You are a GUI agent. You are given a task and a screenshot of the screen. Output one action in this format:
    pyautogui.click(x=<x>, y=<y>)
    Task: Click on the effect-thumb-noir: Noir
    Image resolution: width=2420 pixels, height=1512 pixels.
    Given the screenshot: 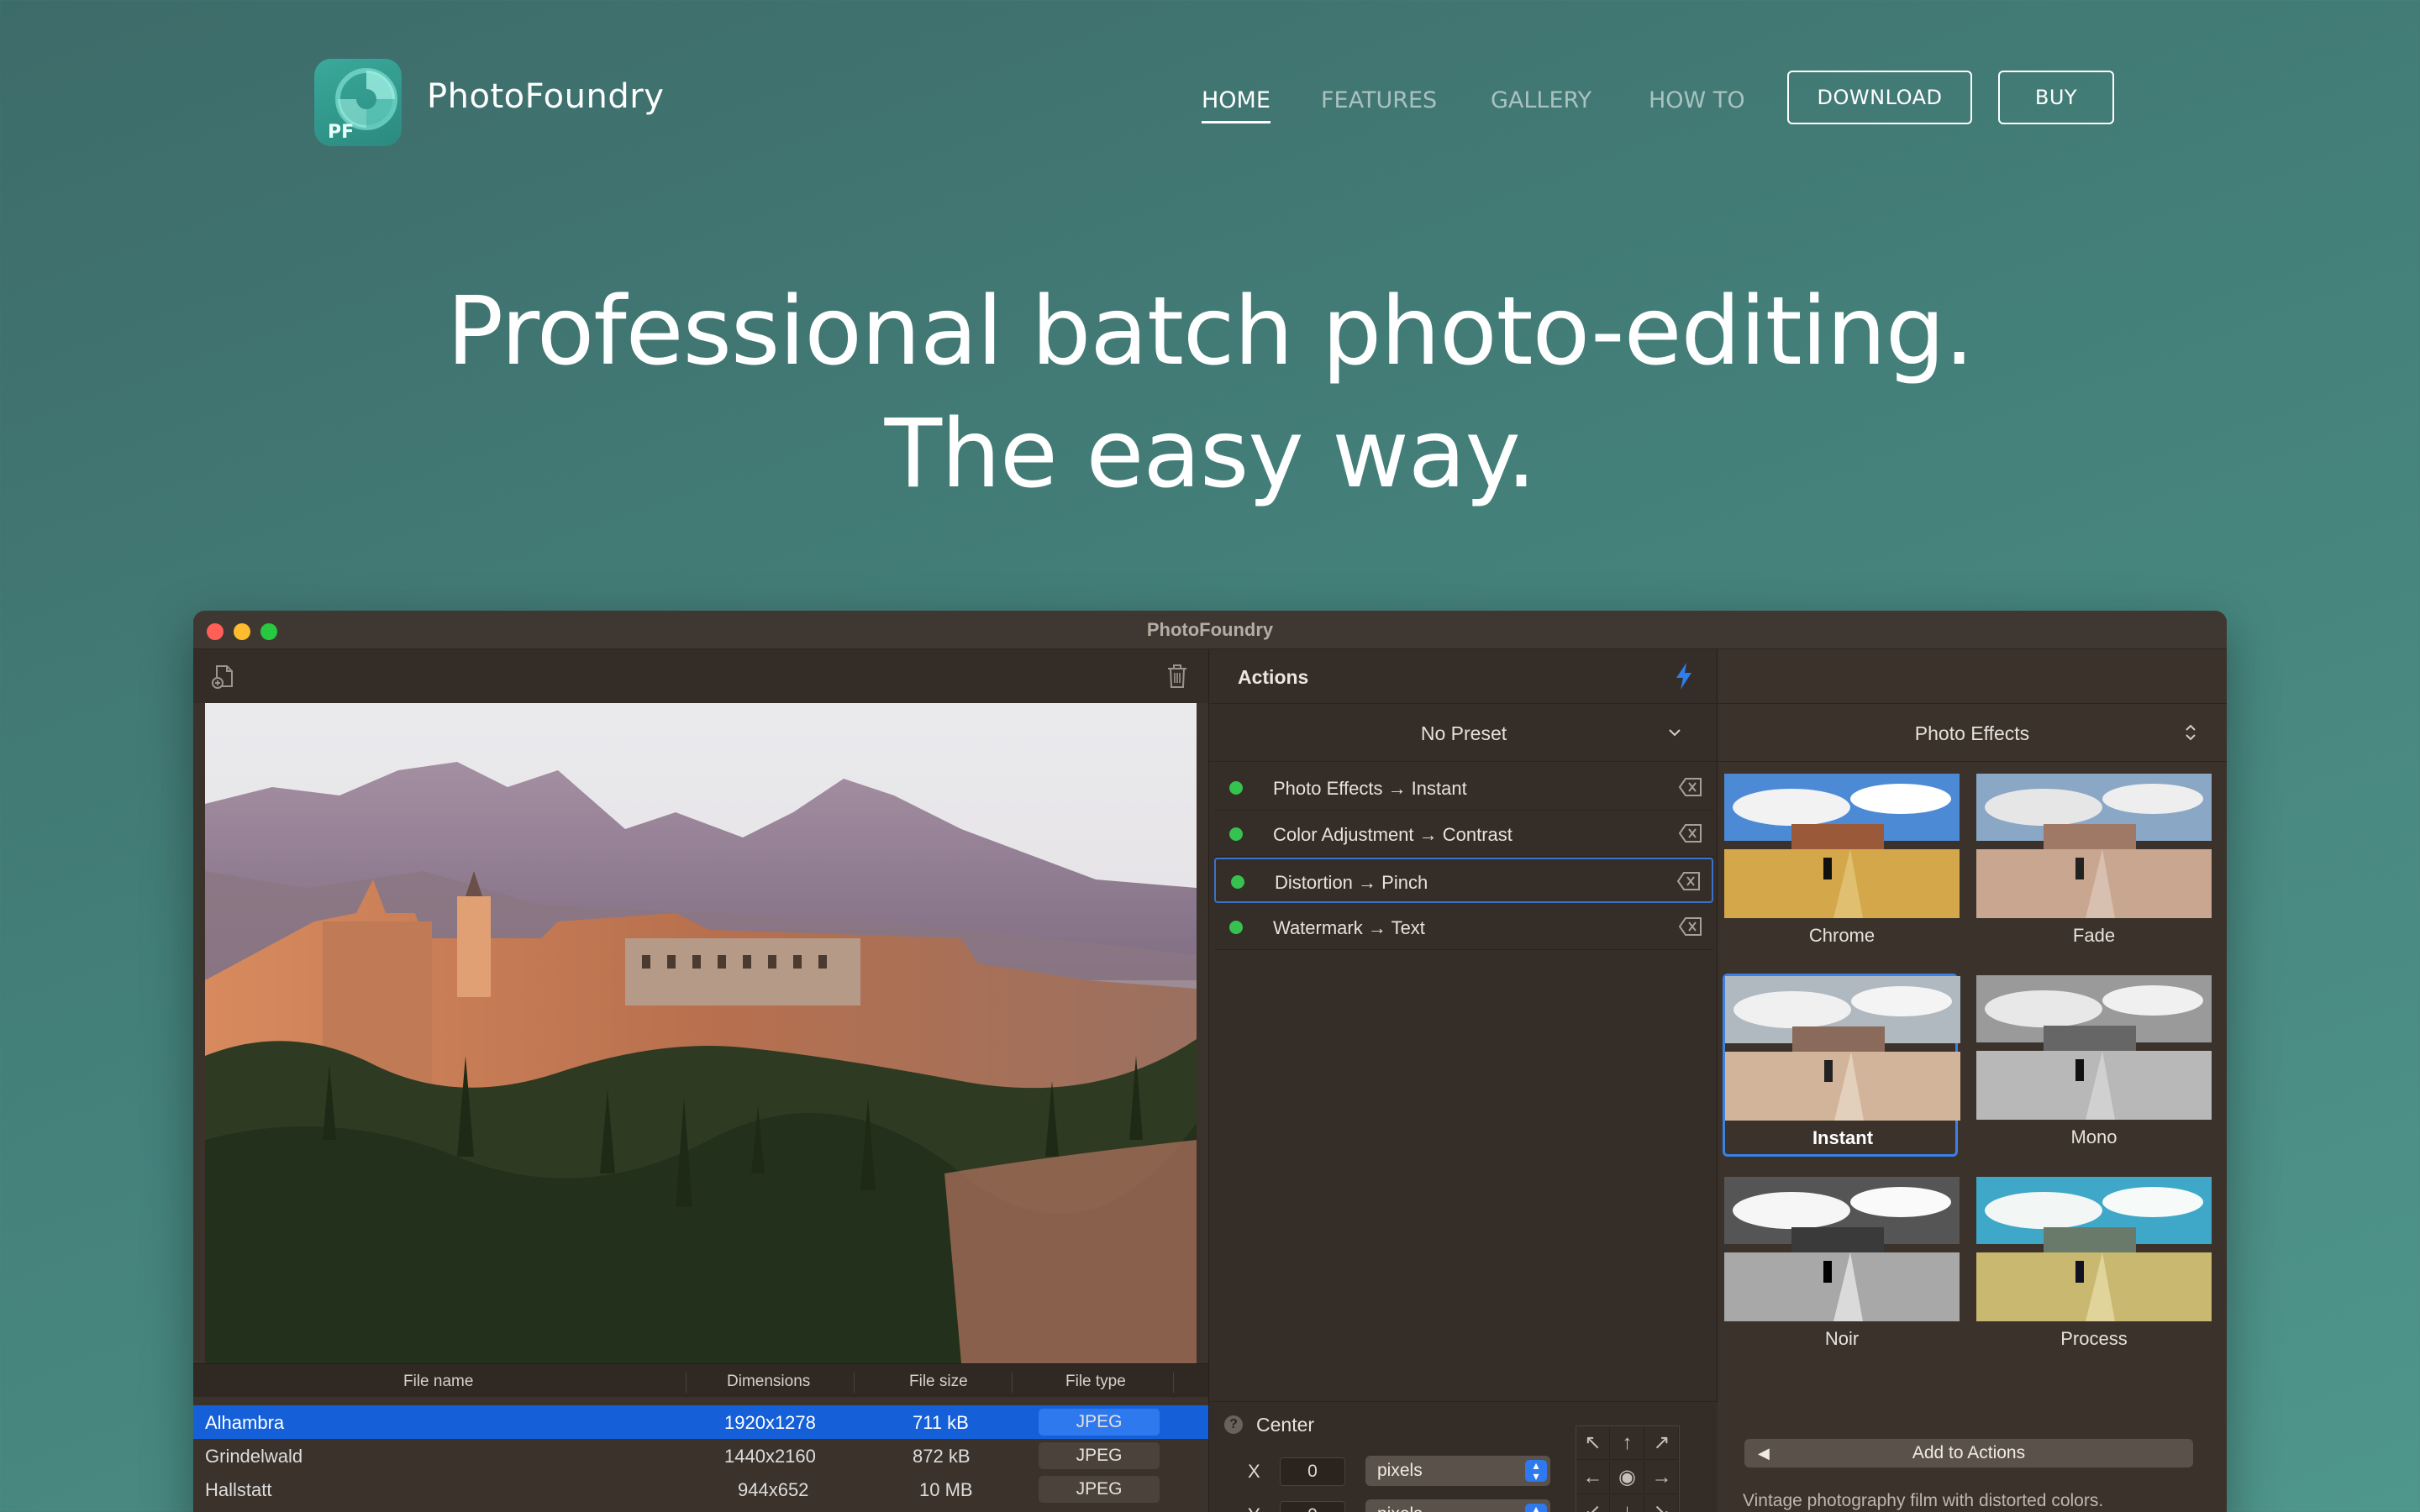 What is the action you would take?
    pyautogui.click(x=1842, y=1268)
    